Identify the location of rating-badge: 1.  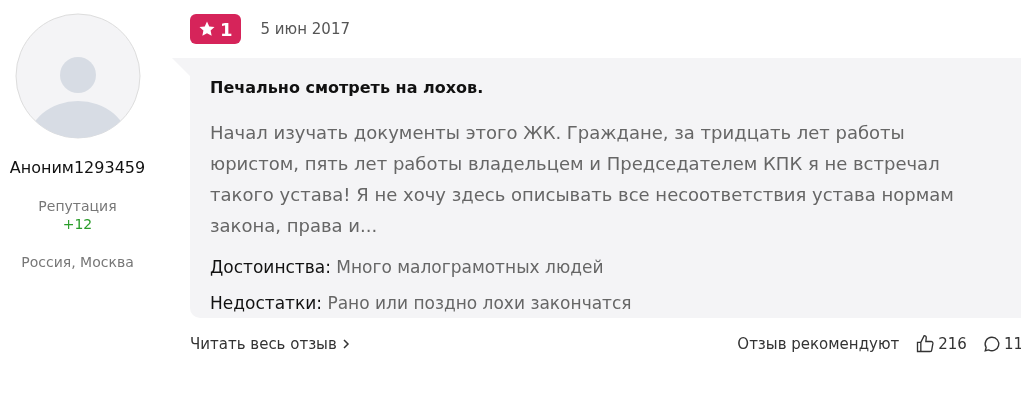
(215, 29).